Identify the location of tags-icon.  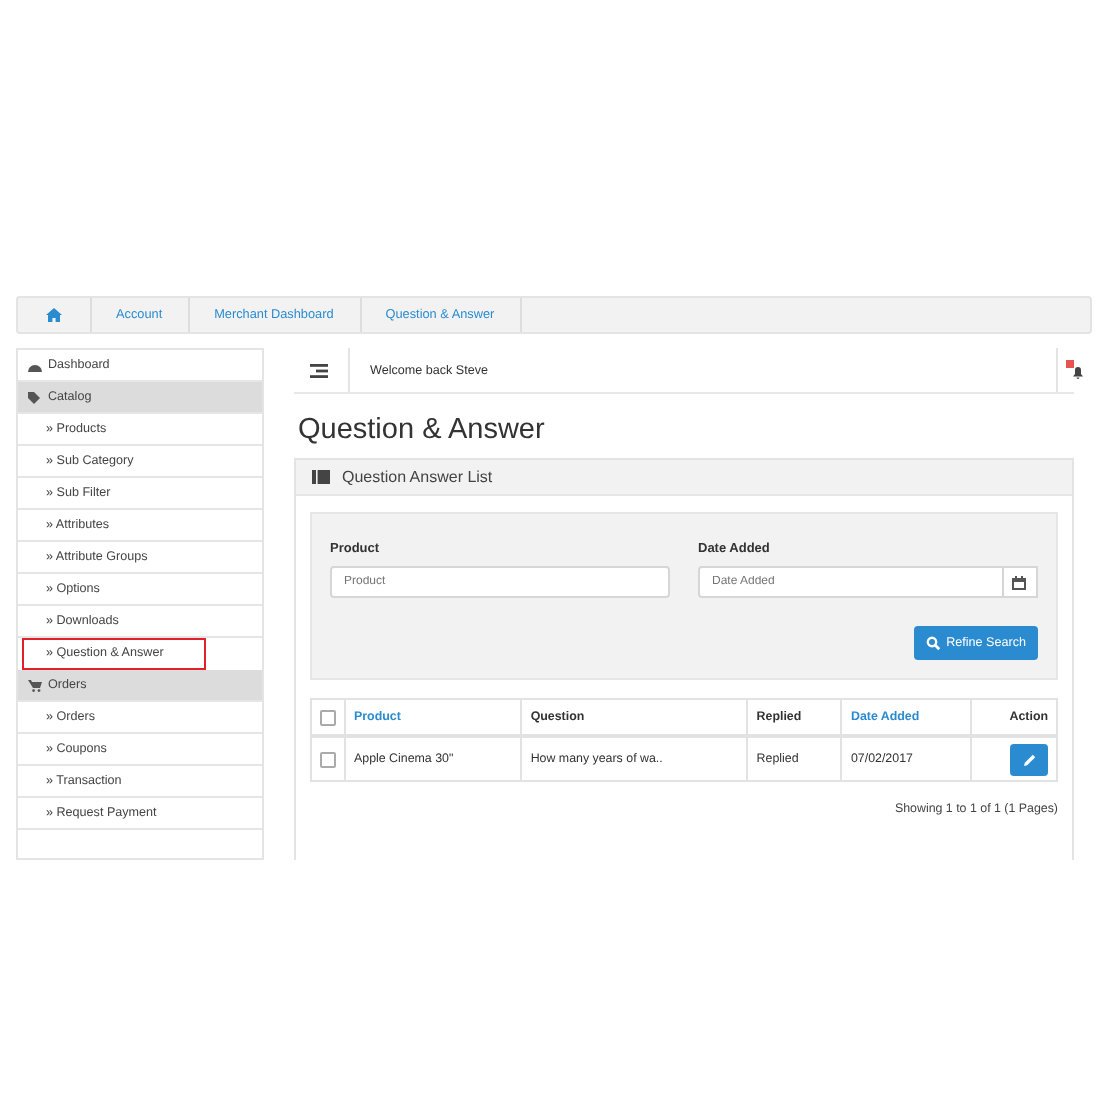
(35, 397).